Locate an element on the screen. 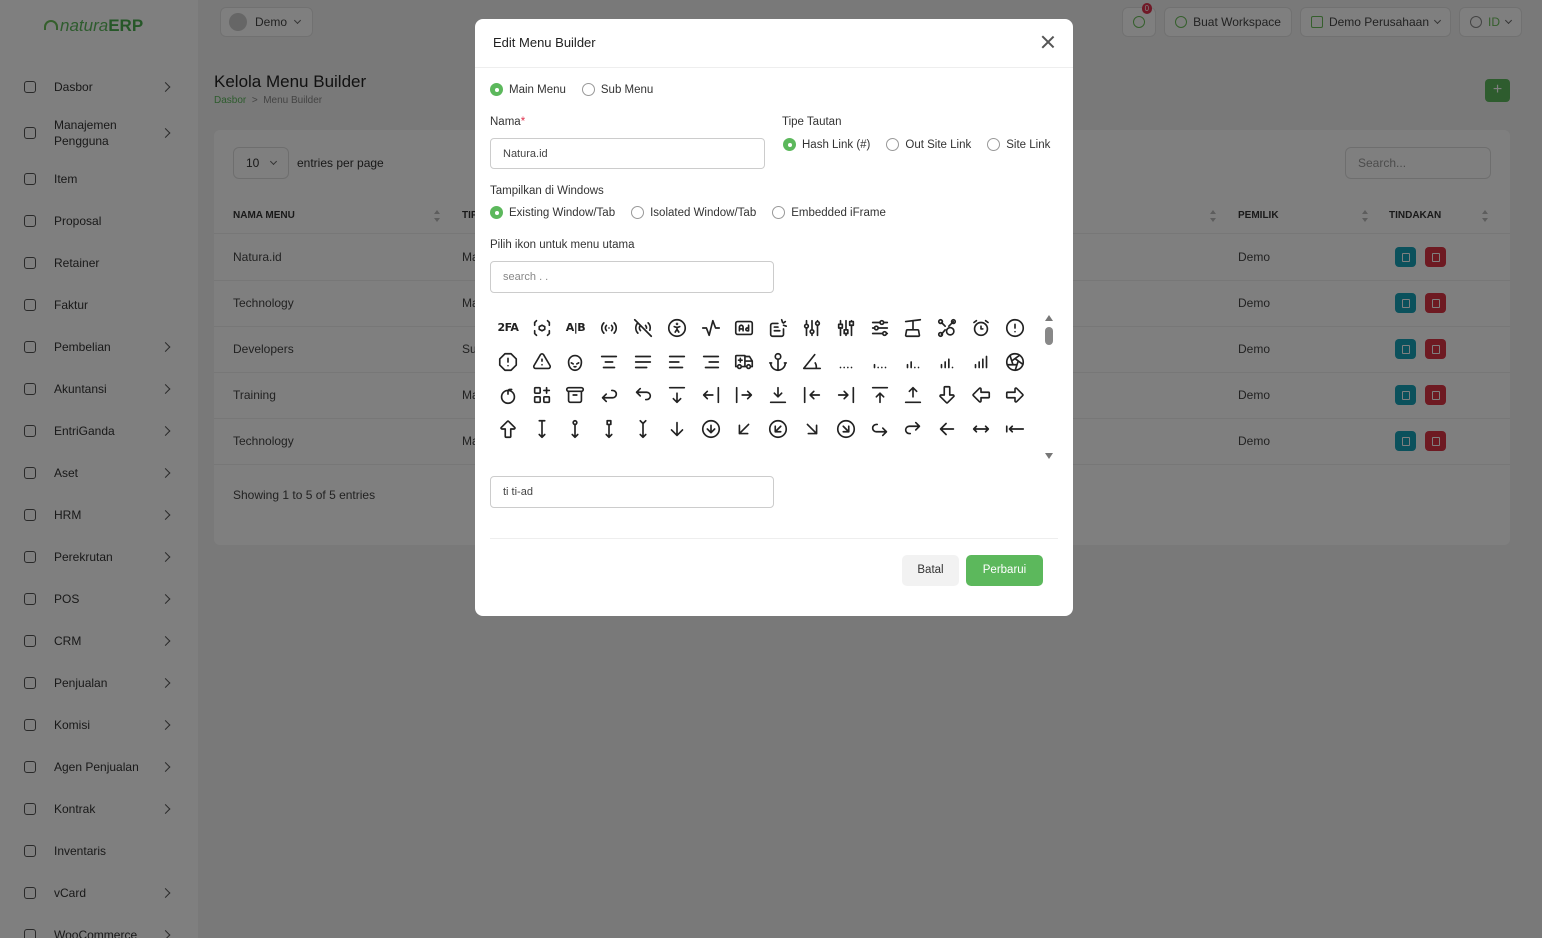 This screenshot has height=938, width=1542. adjustments-alt-icon is located at coordinates (846, 328).